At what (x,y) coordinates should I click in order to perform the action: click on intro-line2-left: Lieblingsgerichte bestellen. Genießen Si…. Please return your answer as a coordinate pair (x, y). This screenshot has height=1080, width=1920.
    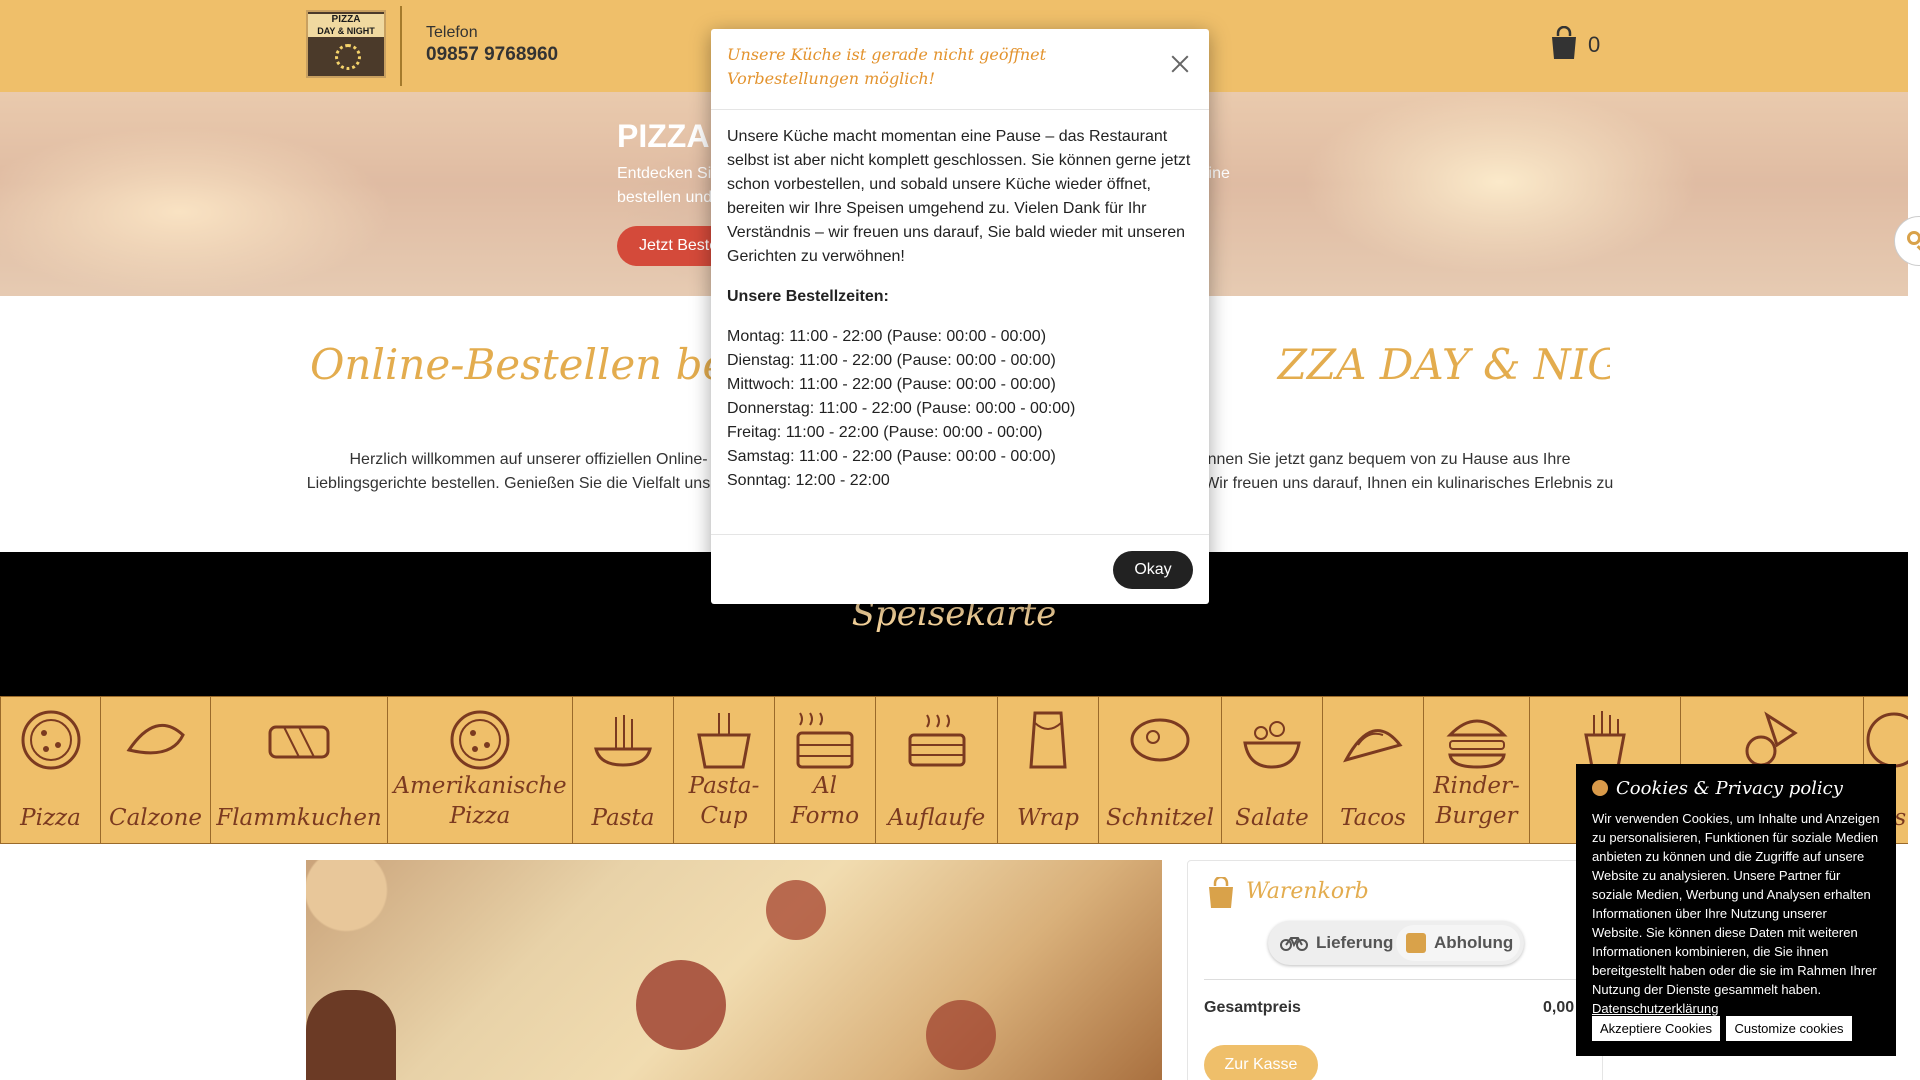
    Looking at the image, I should click on (508, 483).